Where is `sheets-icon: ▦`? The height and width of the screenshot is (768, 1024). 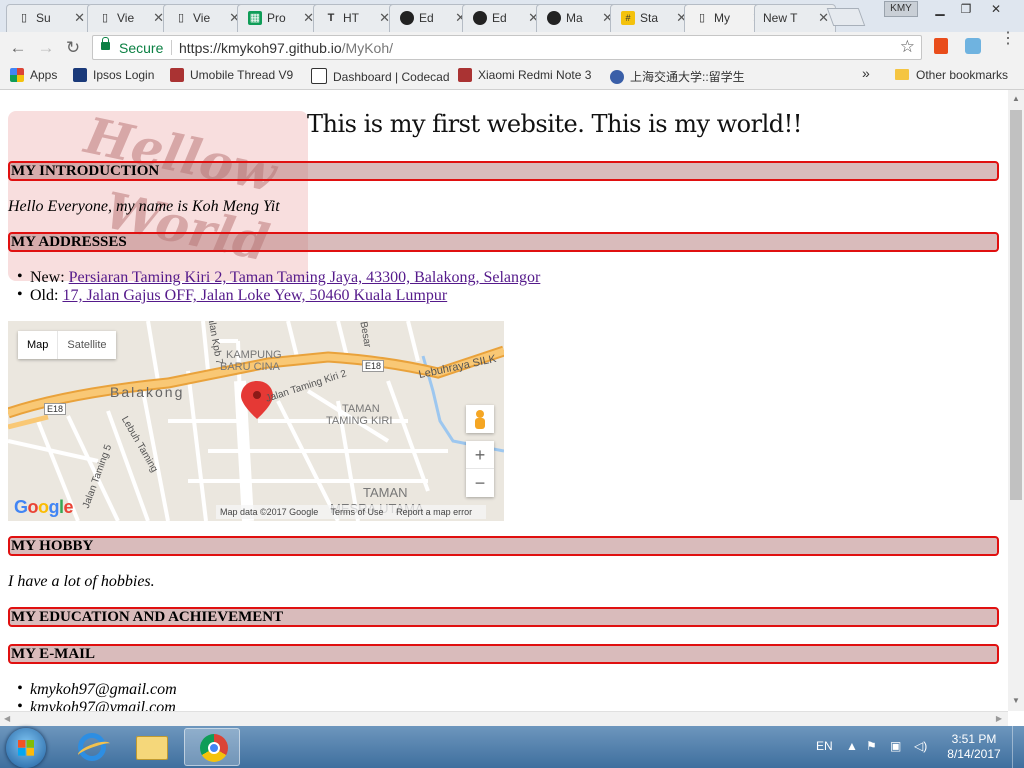
sheets-icon: ▦ is located at coordinates (255, 18).